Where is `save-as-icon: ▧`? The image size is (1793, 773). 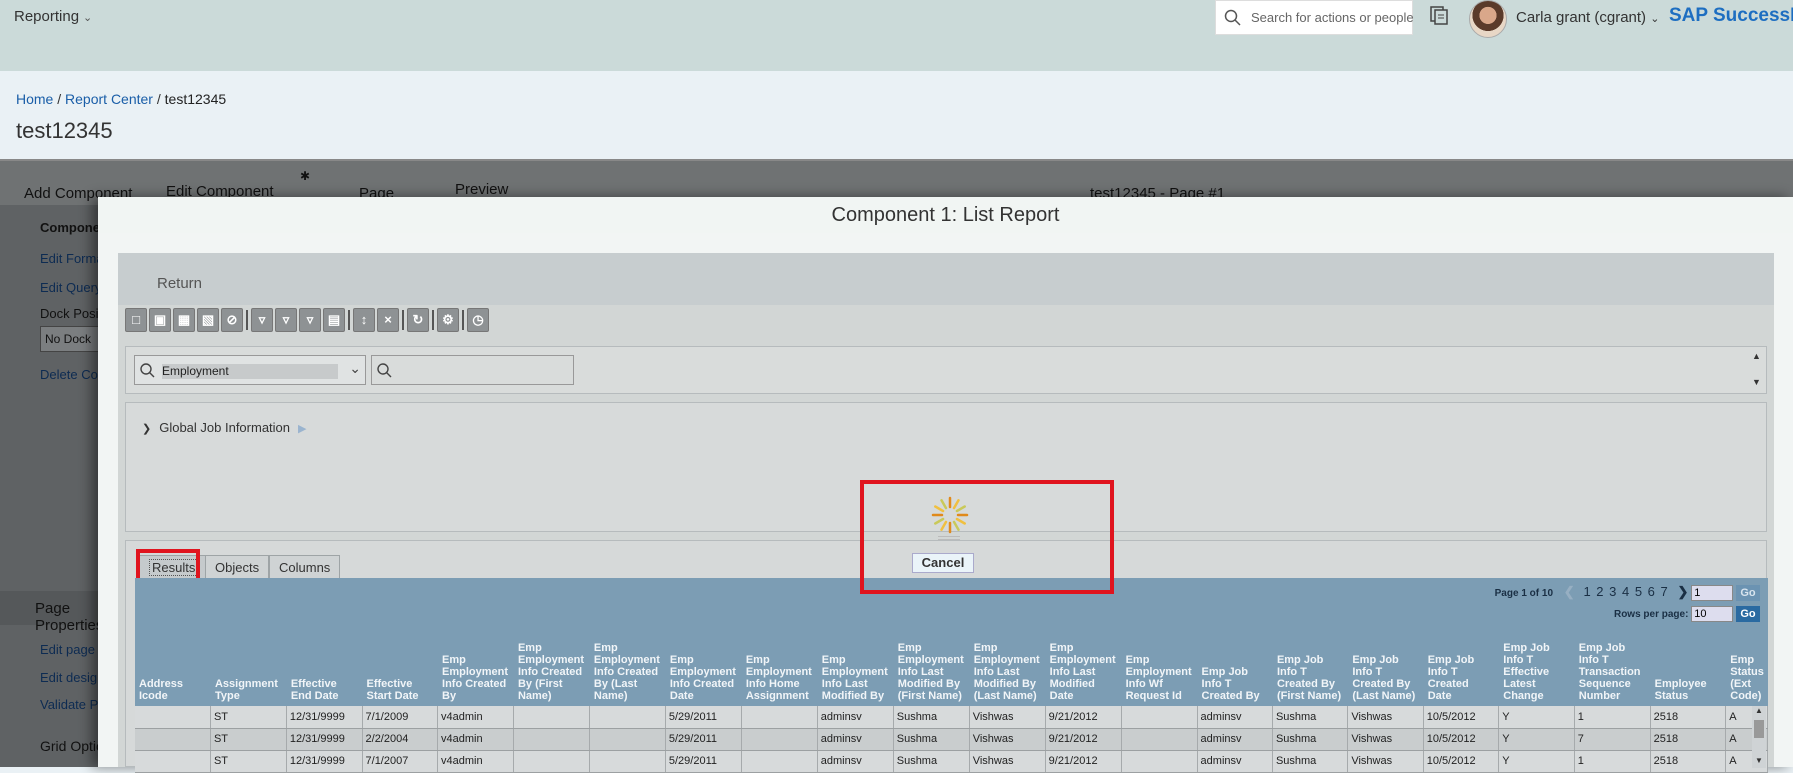
save-as-icon: ▧ is located at coordinates (208, 320).